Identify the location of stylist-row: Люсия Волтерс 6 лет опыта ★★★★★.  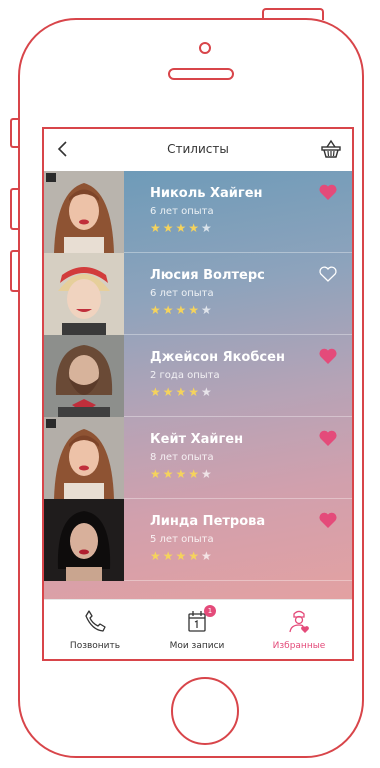
(198, 294).